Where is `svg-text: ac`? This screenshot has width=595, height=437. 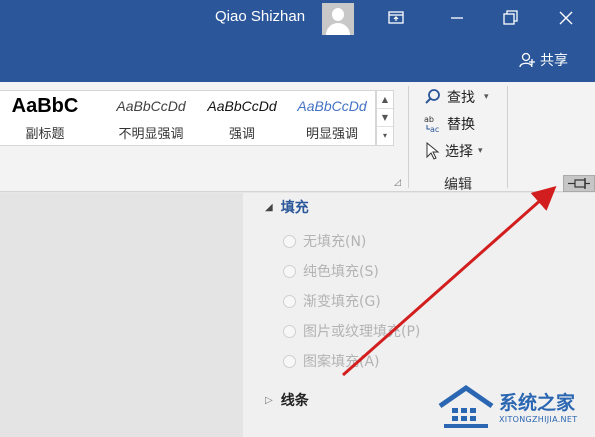
svg-text: ac is located at coordinates (434, 129).